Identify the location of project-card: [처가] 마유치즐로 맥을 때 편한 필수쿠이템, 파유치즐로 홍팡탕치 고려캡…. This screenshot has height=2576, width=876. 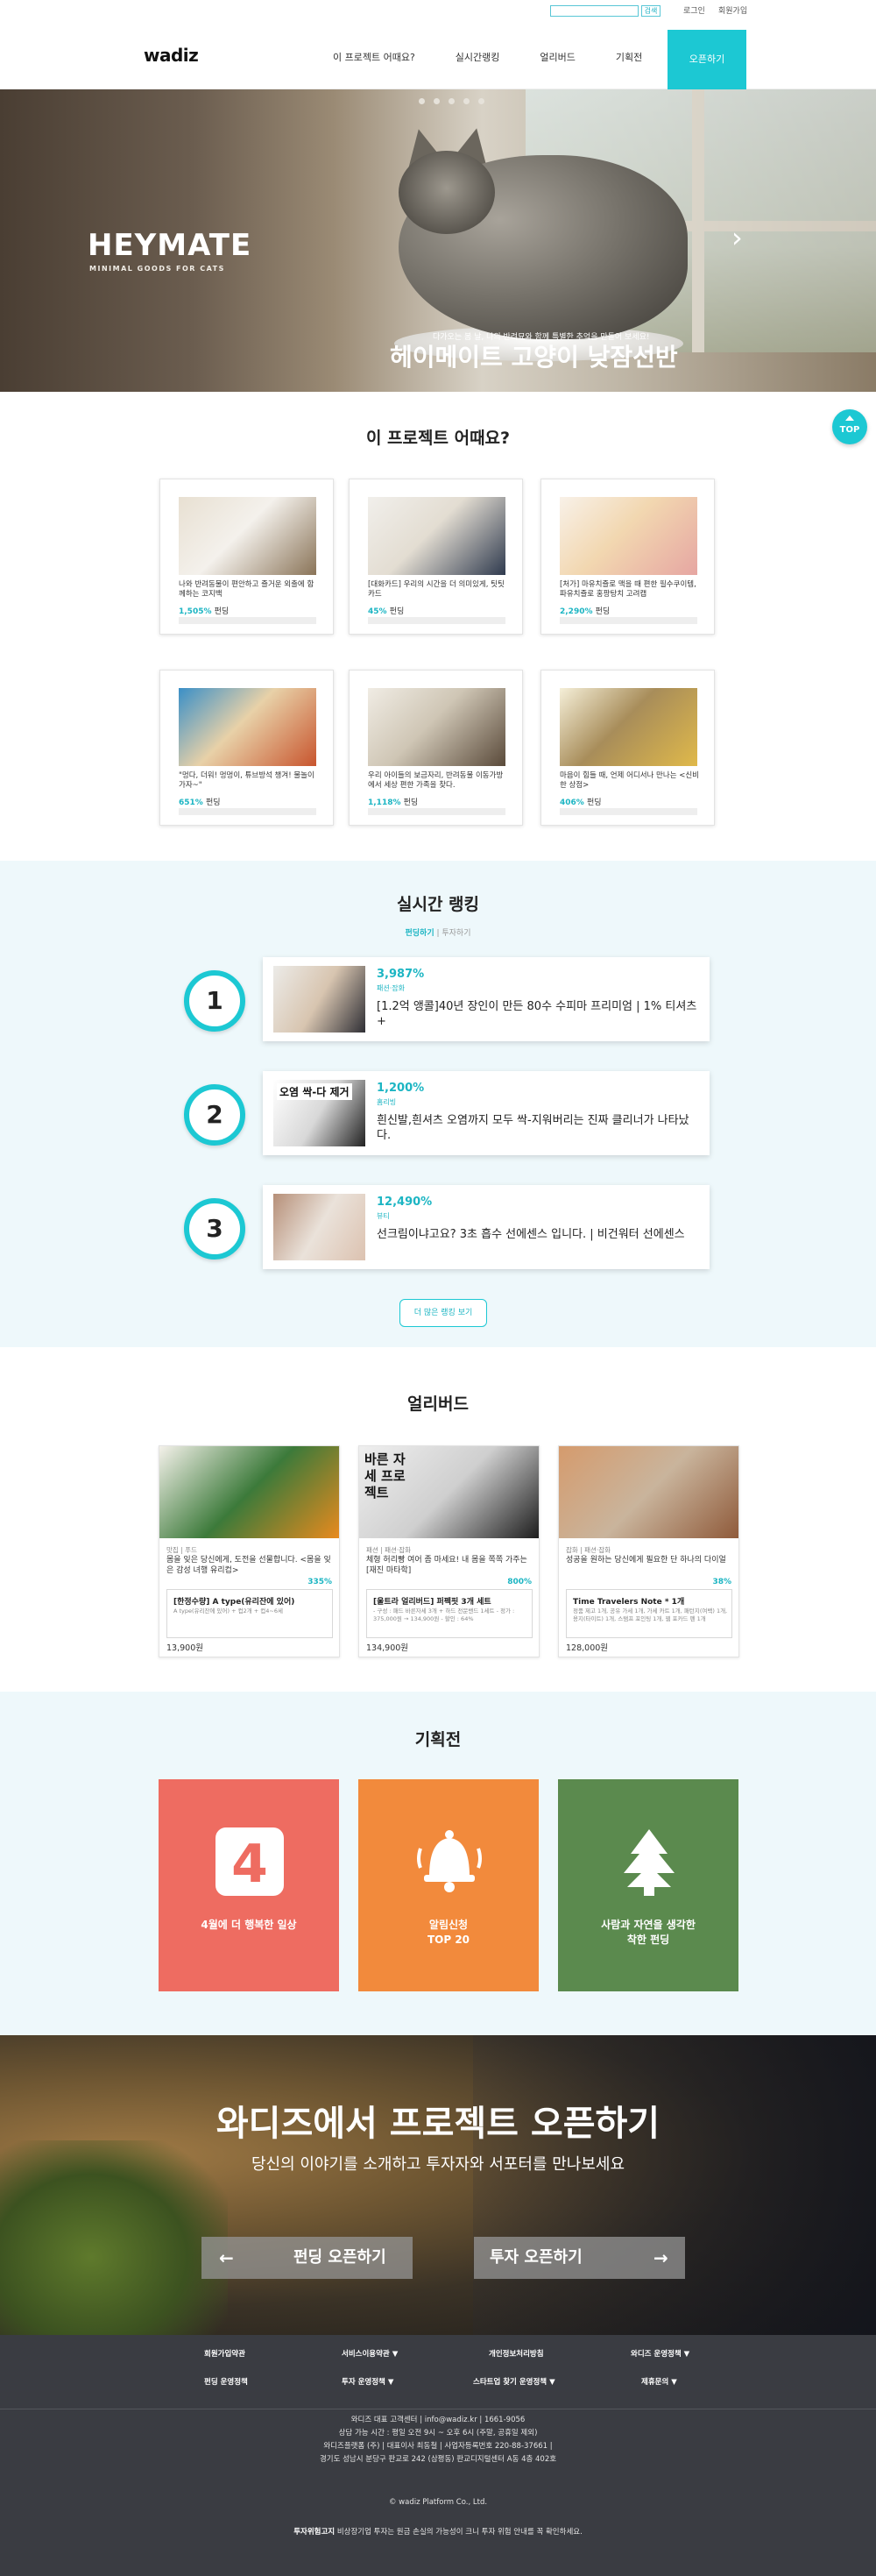
(627, 557).